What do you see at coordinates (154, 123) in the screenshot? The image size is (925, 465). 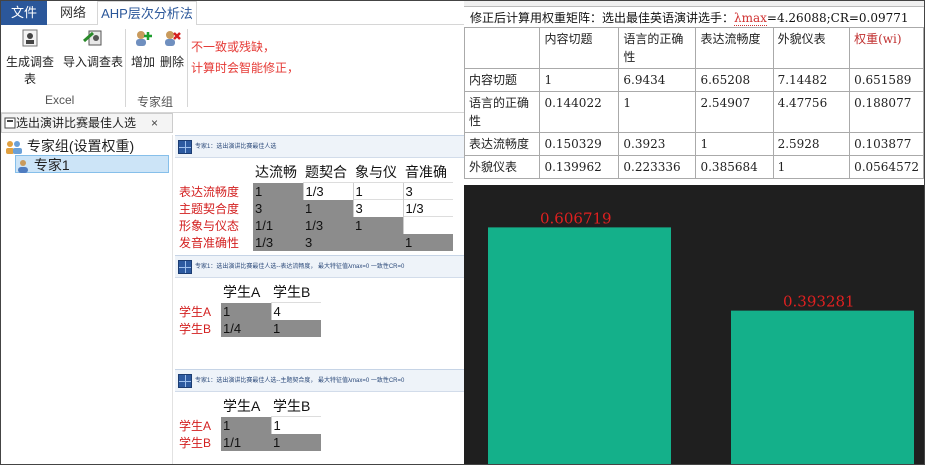 I see `close-icon: ×` at bounding box center [154, 123].